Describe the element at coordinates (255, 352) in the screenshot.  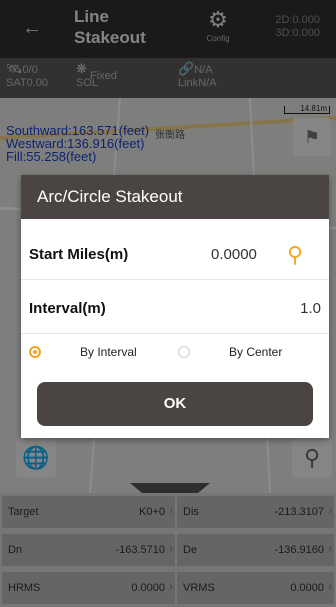
I see `by-center-label: By Center` at that location.